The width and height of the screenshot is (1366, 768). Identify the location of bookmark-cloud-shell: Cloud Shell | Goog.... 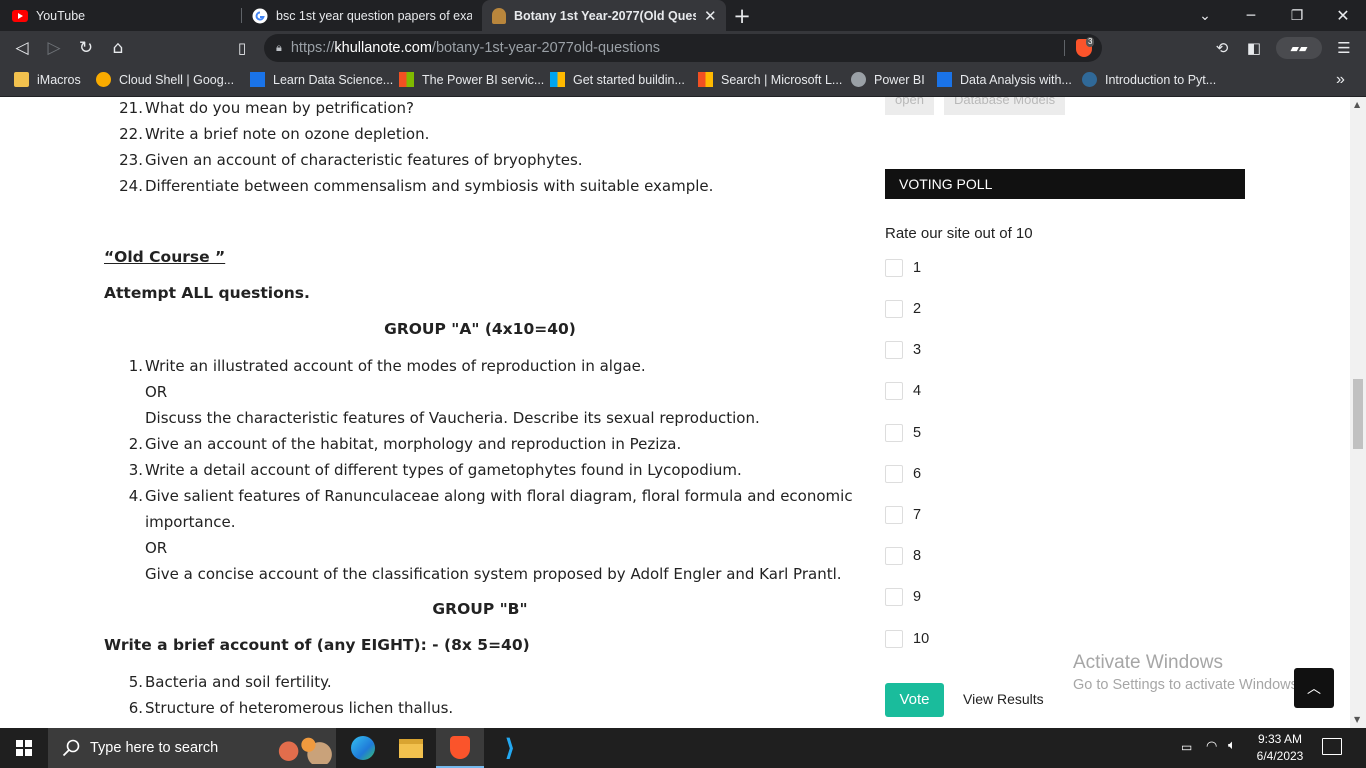
(165, 79).